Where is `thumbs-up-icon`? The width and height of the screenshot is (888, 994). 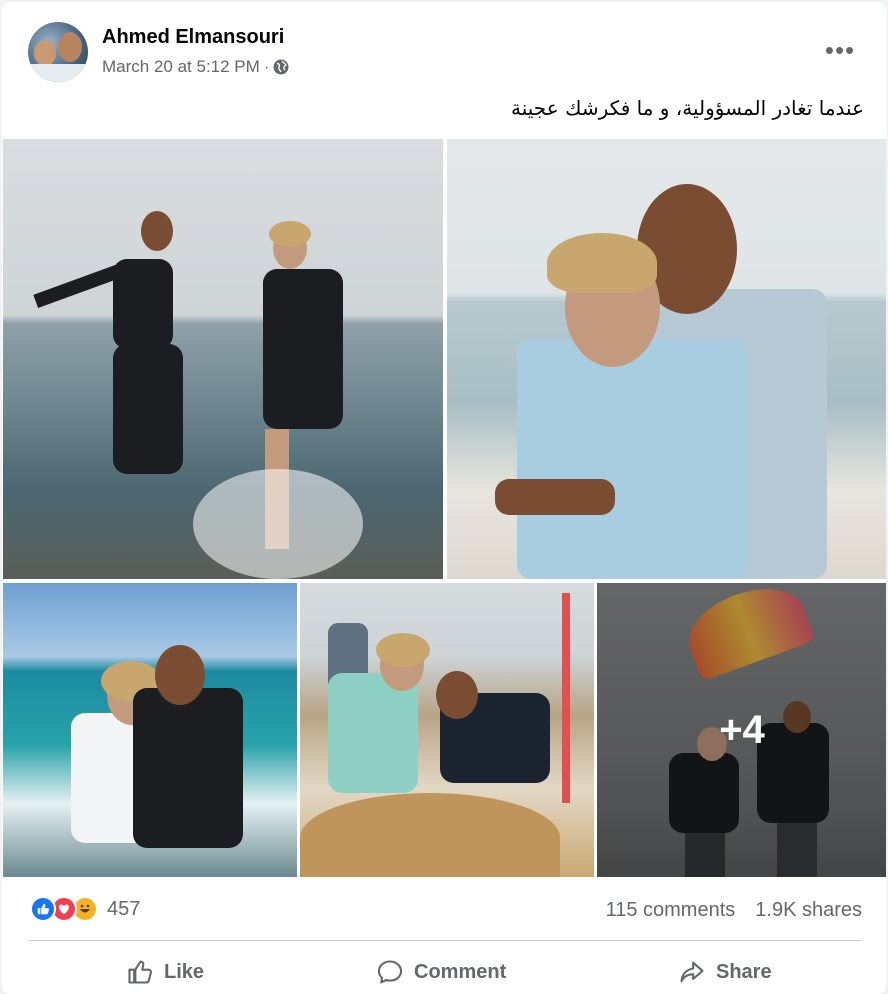 thumbs-up-icon is located at coordinates (140, 972).